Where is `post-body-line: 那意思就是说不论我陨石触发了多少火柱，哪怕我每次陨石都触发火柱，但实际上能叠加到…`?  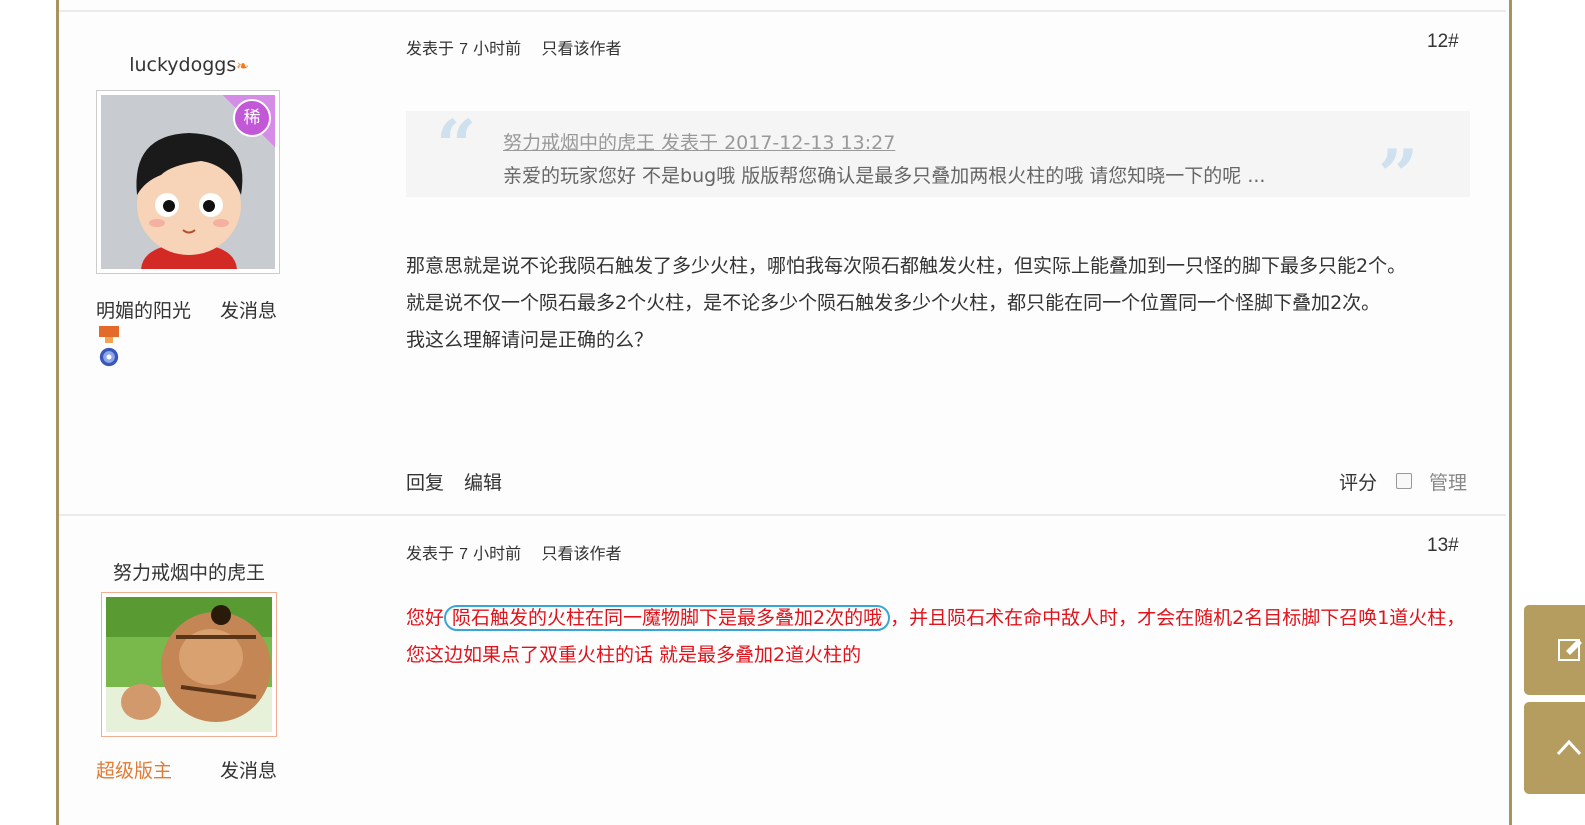
post-body-line: 那意思就是说不论我陨石触发了多少火柱，哪怕我每次陨石都触发火柱，但实际上能叠加到… is located at coordinates (906, 266).